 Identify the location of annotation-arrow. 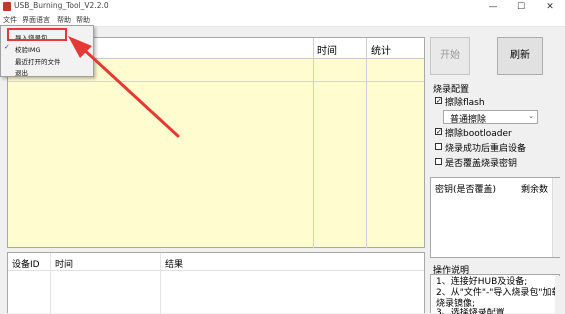
(124, 87).